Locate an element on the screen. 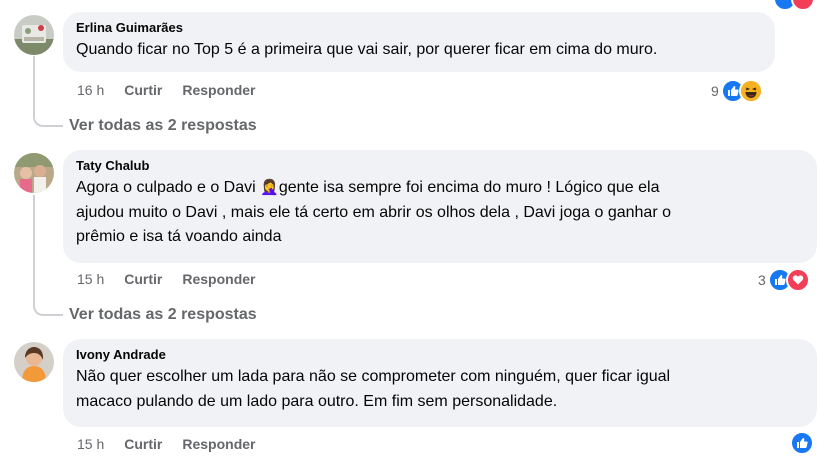 This screenshot has width=818, height=460. reaction-count: 3 is located at coordinates (762, 280).